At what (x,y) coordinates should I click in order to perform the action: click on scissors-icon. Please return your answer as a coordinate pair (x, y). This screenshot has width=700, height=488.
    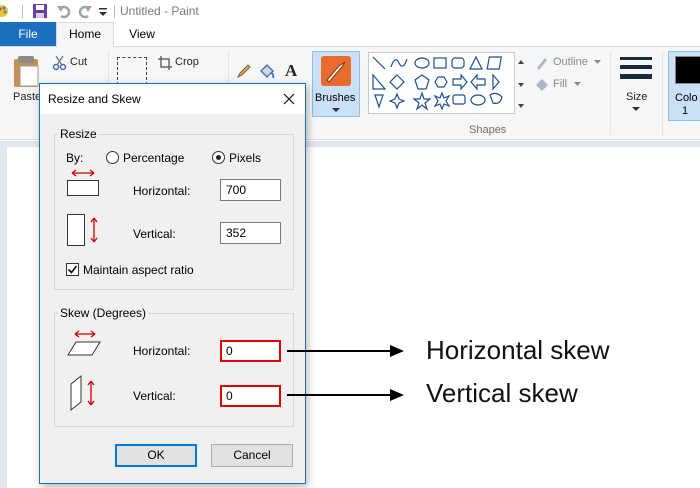
    Looking at the image, I should click on (60, 63).